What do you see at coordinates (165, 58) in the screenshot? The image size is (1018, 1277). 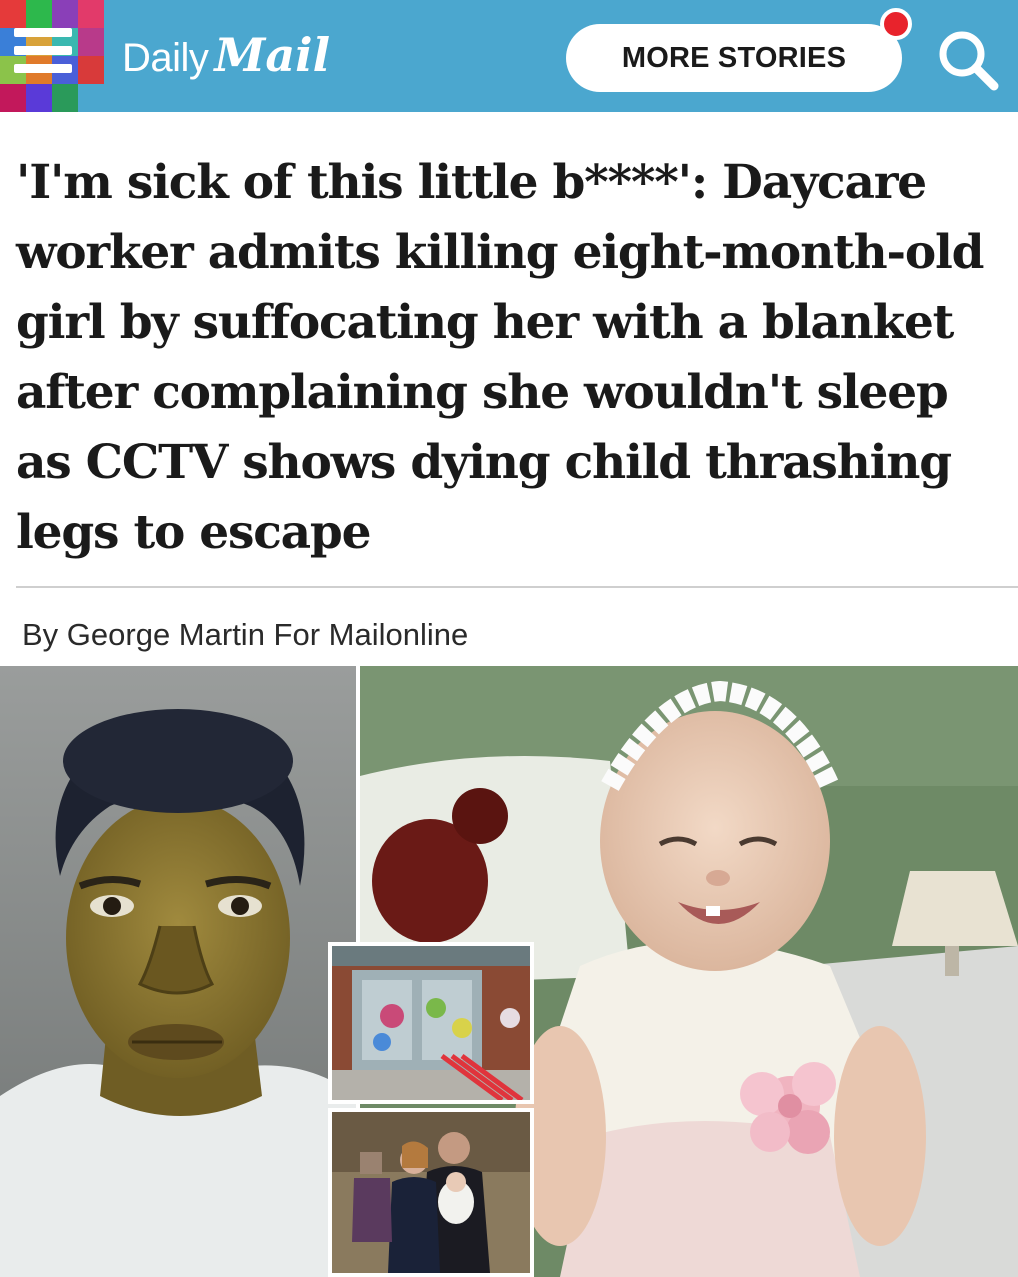 I see `logo-daily-text: Daily` at bounding box center [165, 58].